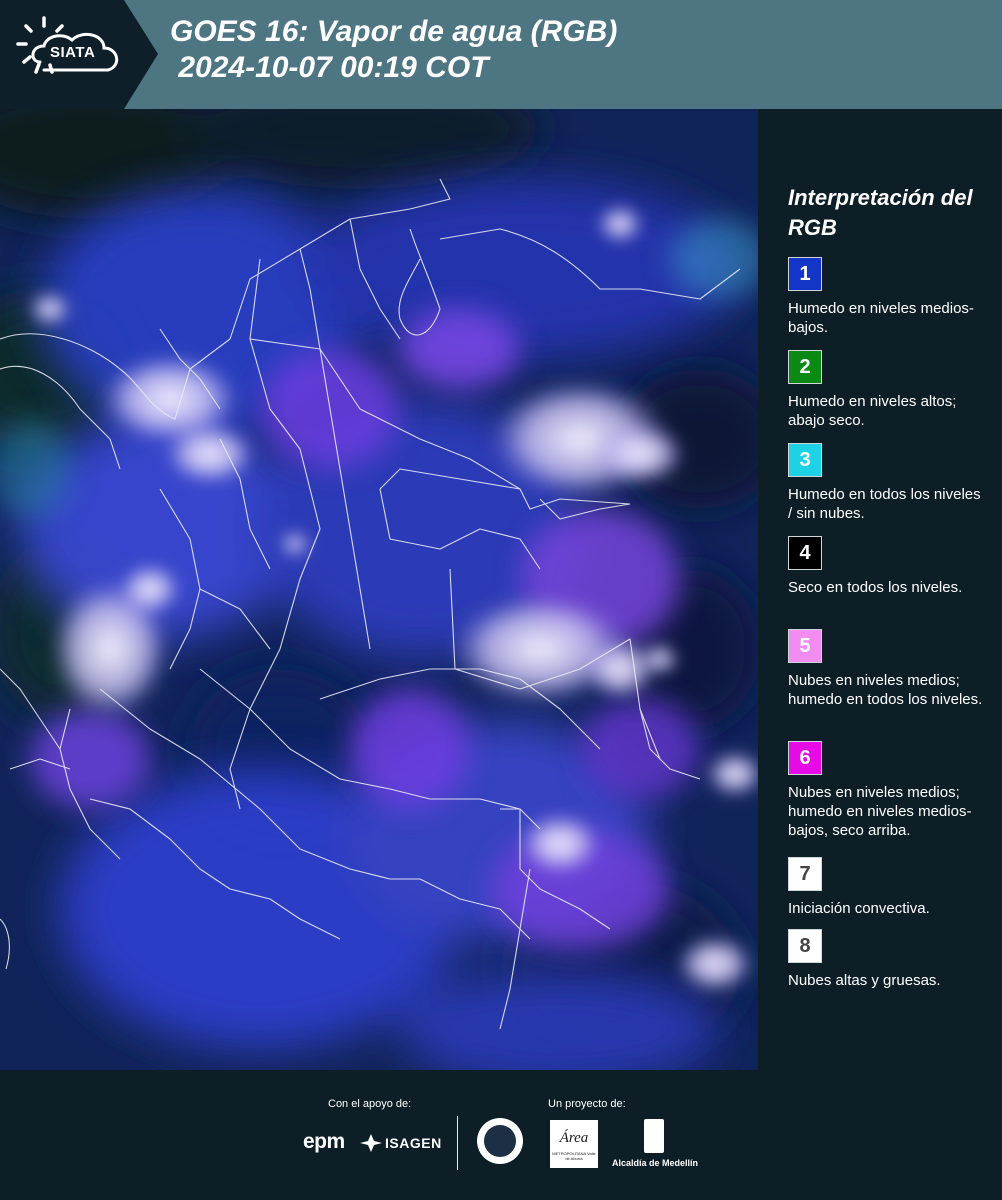 The height and width of the screenshot is (1200, 1002). I want to click on legend-item-2: 2 Humedo en niveles altos; abajo seco., so click(888, 390).